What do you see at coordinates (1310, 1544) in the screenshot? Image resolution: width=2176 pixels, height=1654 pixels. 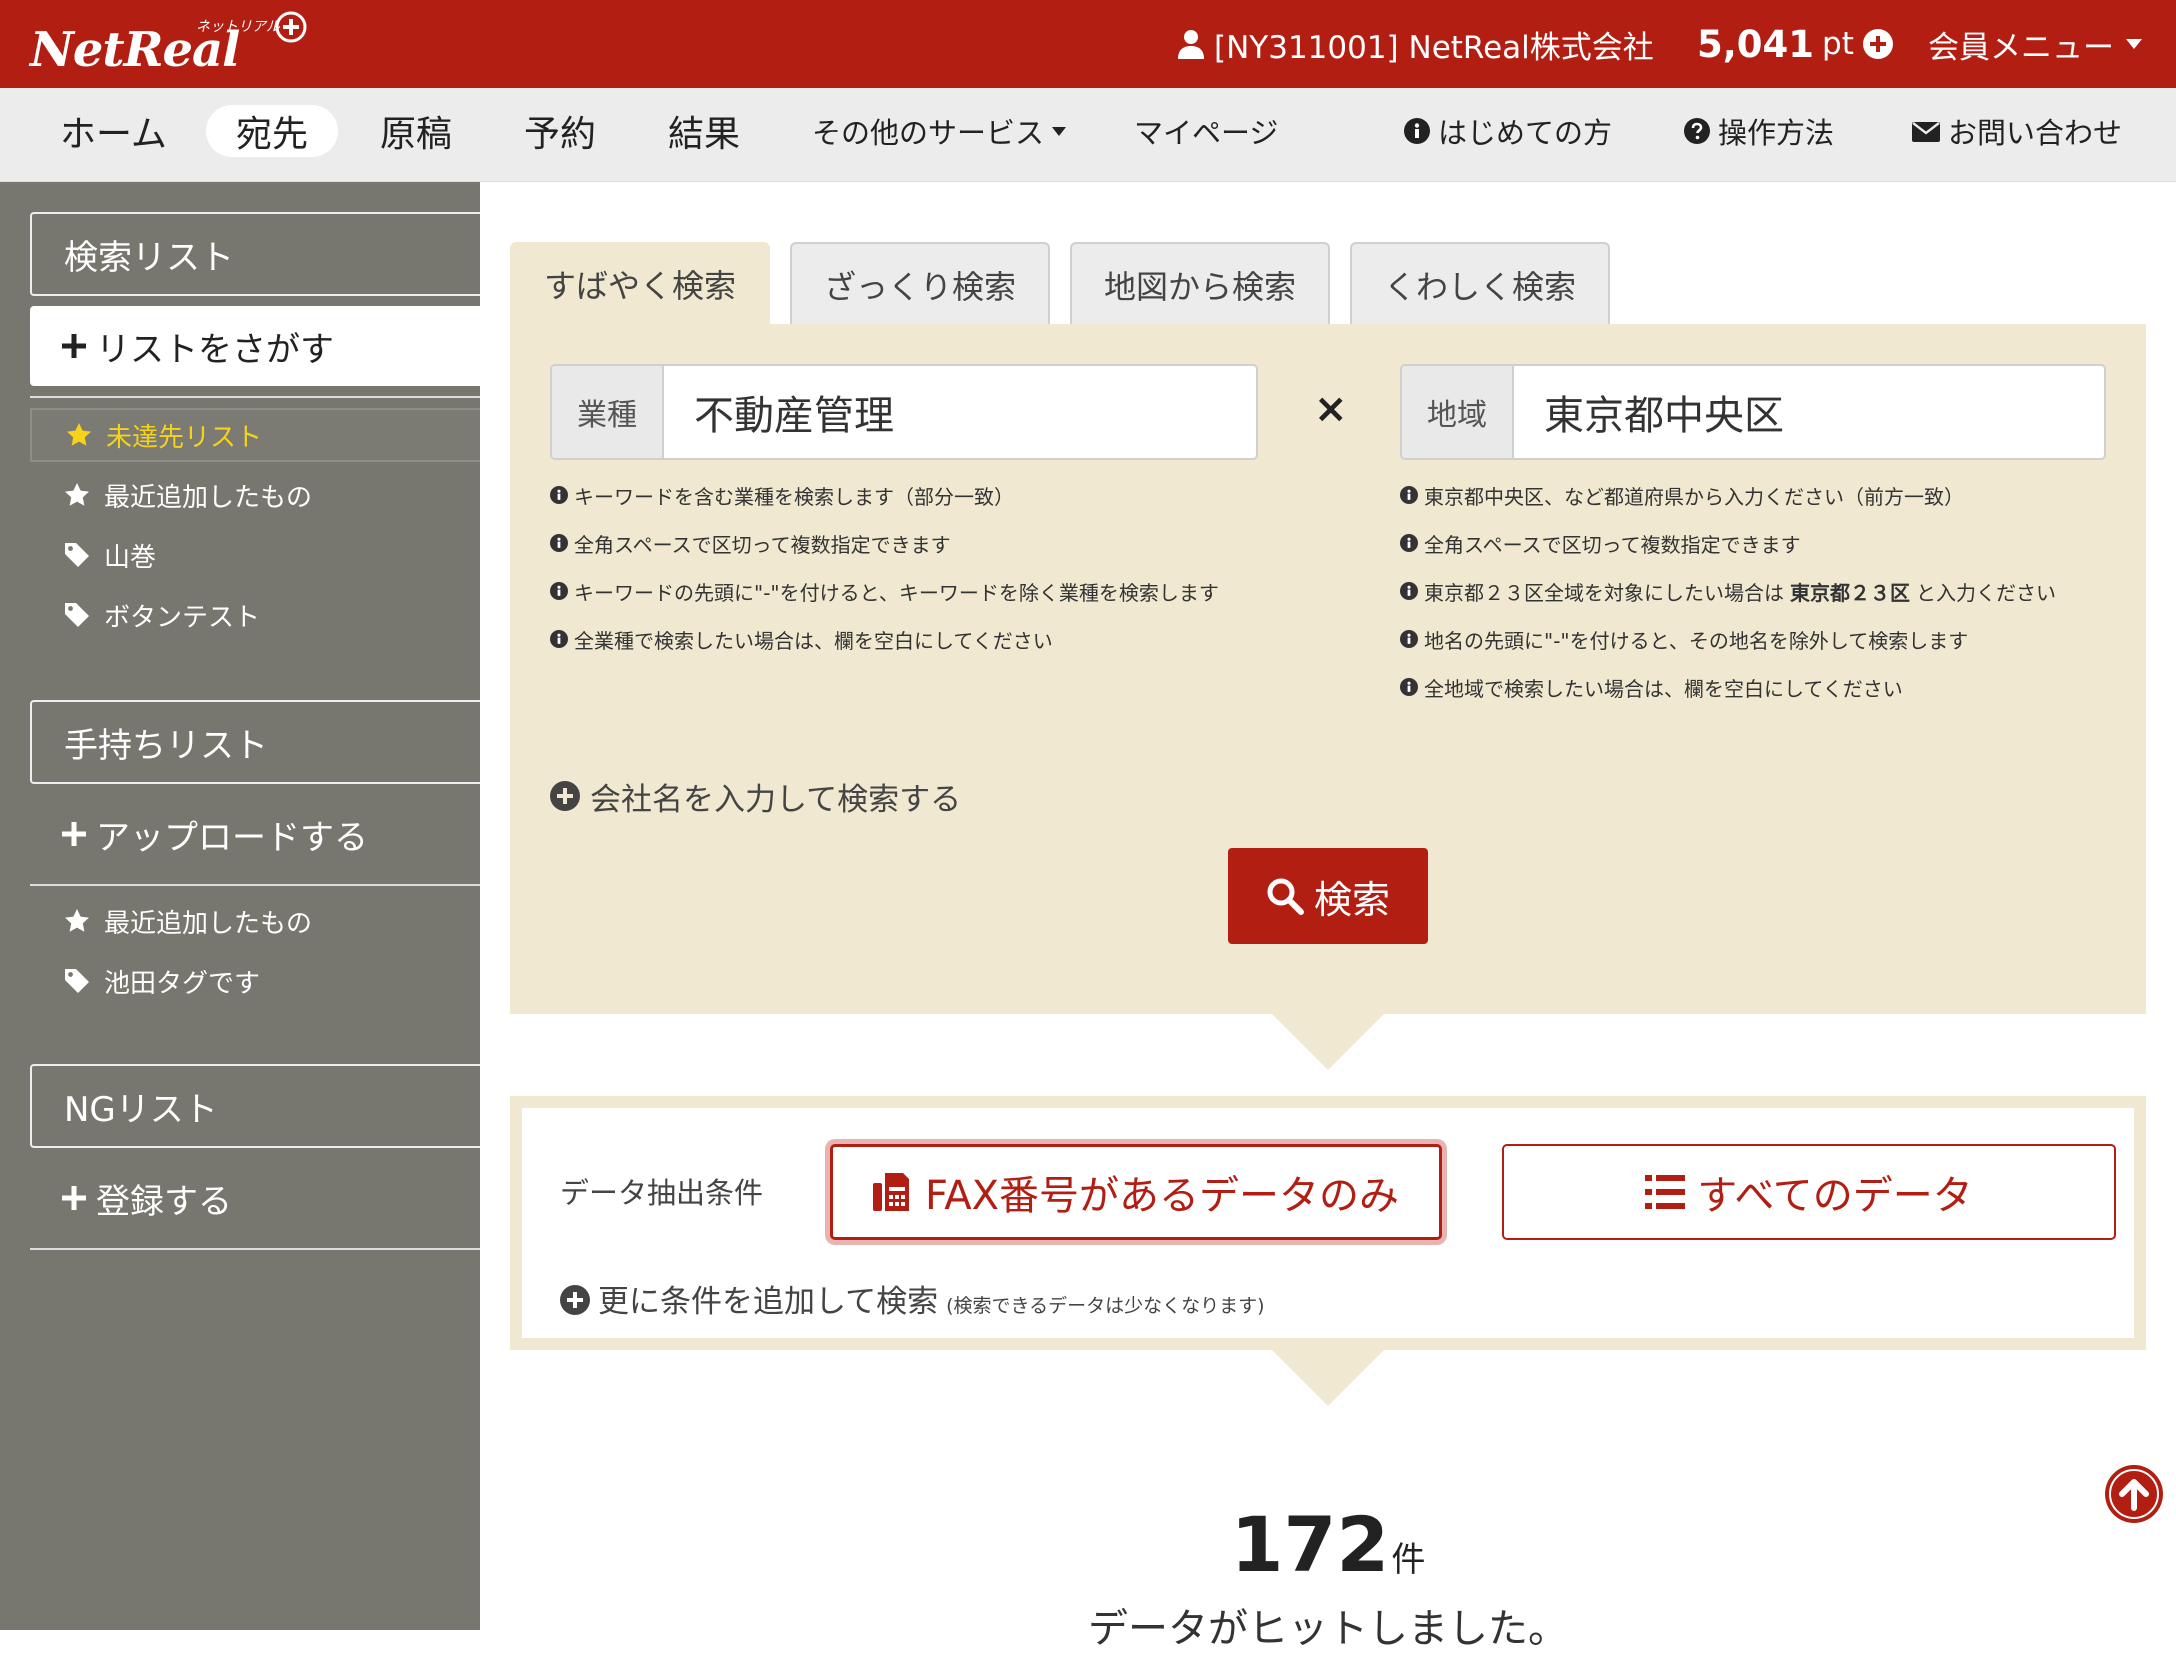 I see `result-count-number: 172` at bounding box center [1310, 1544].